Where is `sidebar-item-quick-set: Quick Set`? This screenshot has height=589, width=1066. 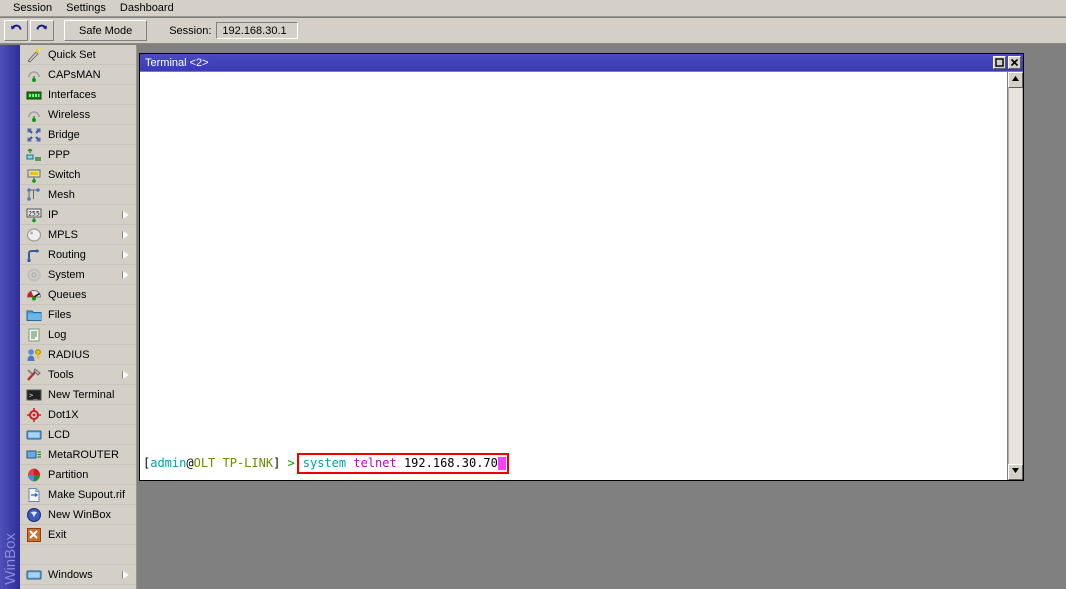 sidebar-item-quick-set: Quick Set is located at coordinates (78, 55).